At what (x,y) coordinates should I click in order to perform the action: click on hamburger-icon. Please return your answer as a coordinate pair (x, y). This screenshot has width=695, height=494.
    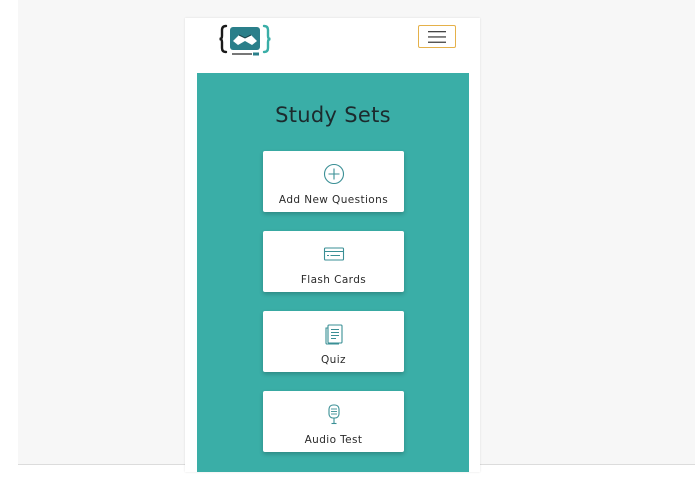
    Looking at the image, I should click on (437, 36).